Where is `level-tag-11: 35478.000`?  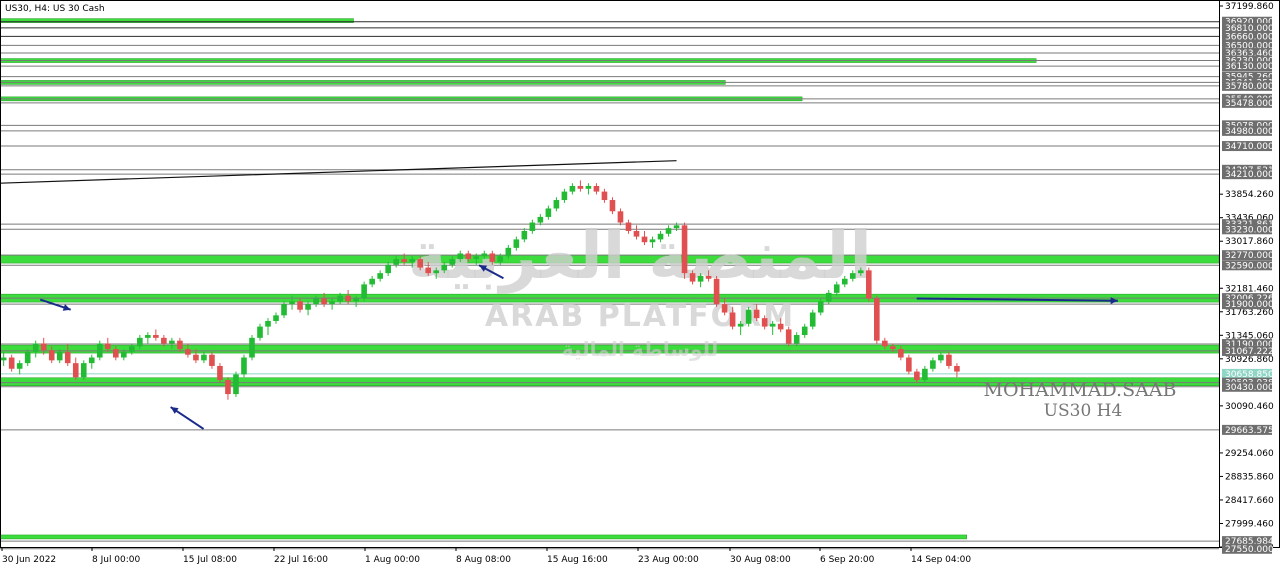 level-tag-11: 35478.000 is located at coordinates (1249, 104).